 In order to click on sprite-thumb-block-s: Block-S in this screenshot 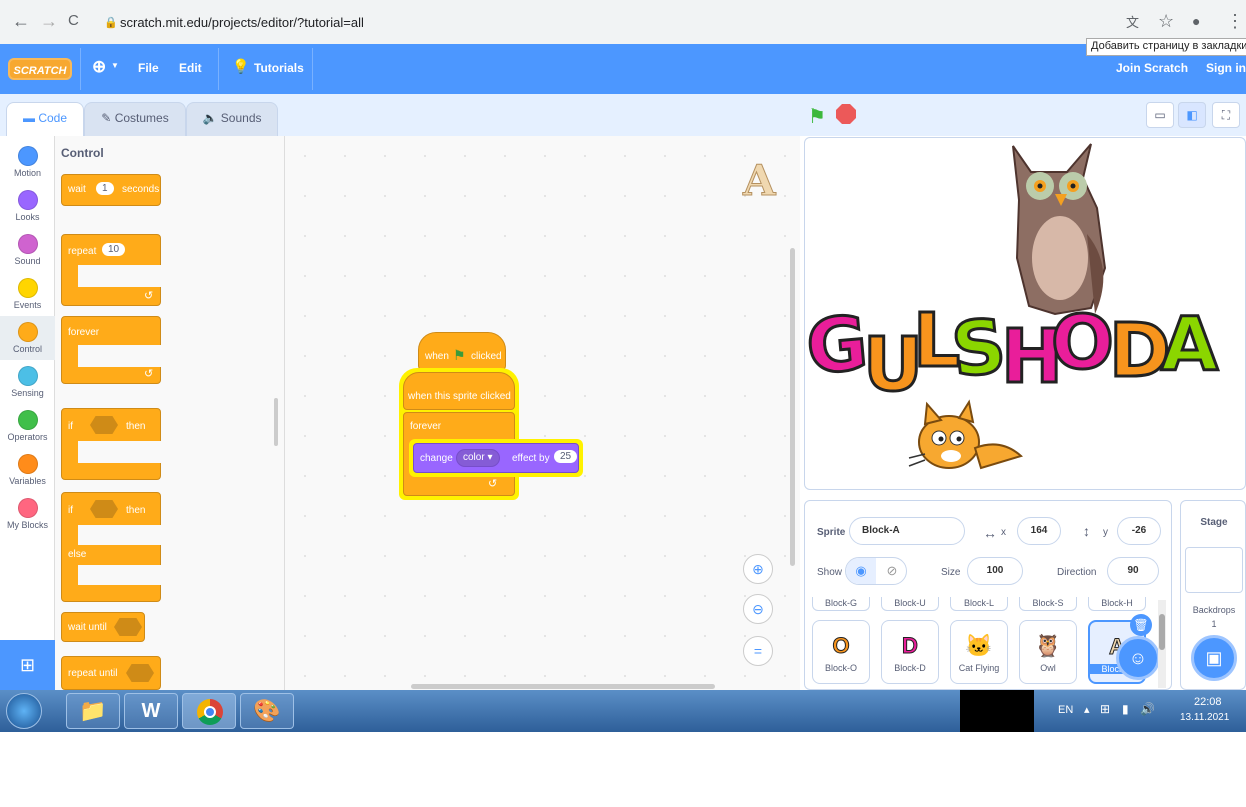, I will do `click(1048, 604)`.